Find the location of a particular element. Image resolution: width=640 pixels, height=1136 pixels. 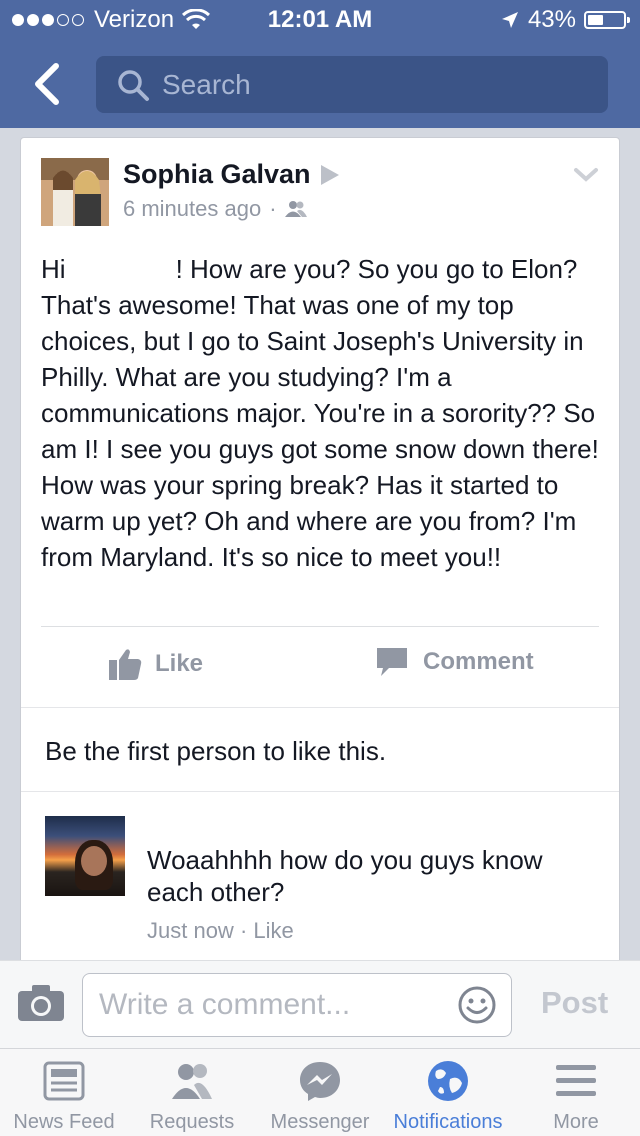

tab-requests: Requests is located at coordinates (192, 1096).